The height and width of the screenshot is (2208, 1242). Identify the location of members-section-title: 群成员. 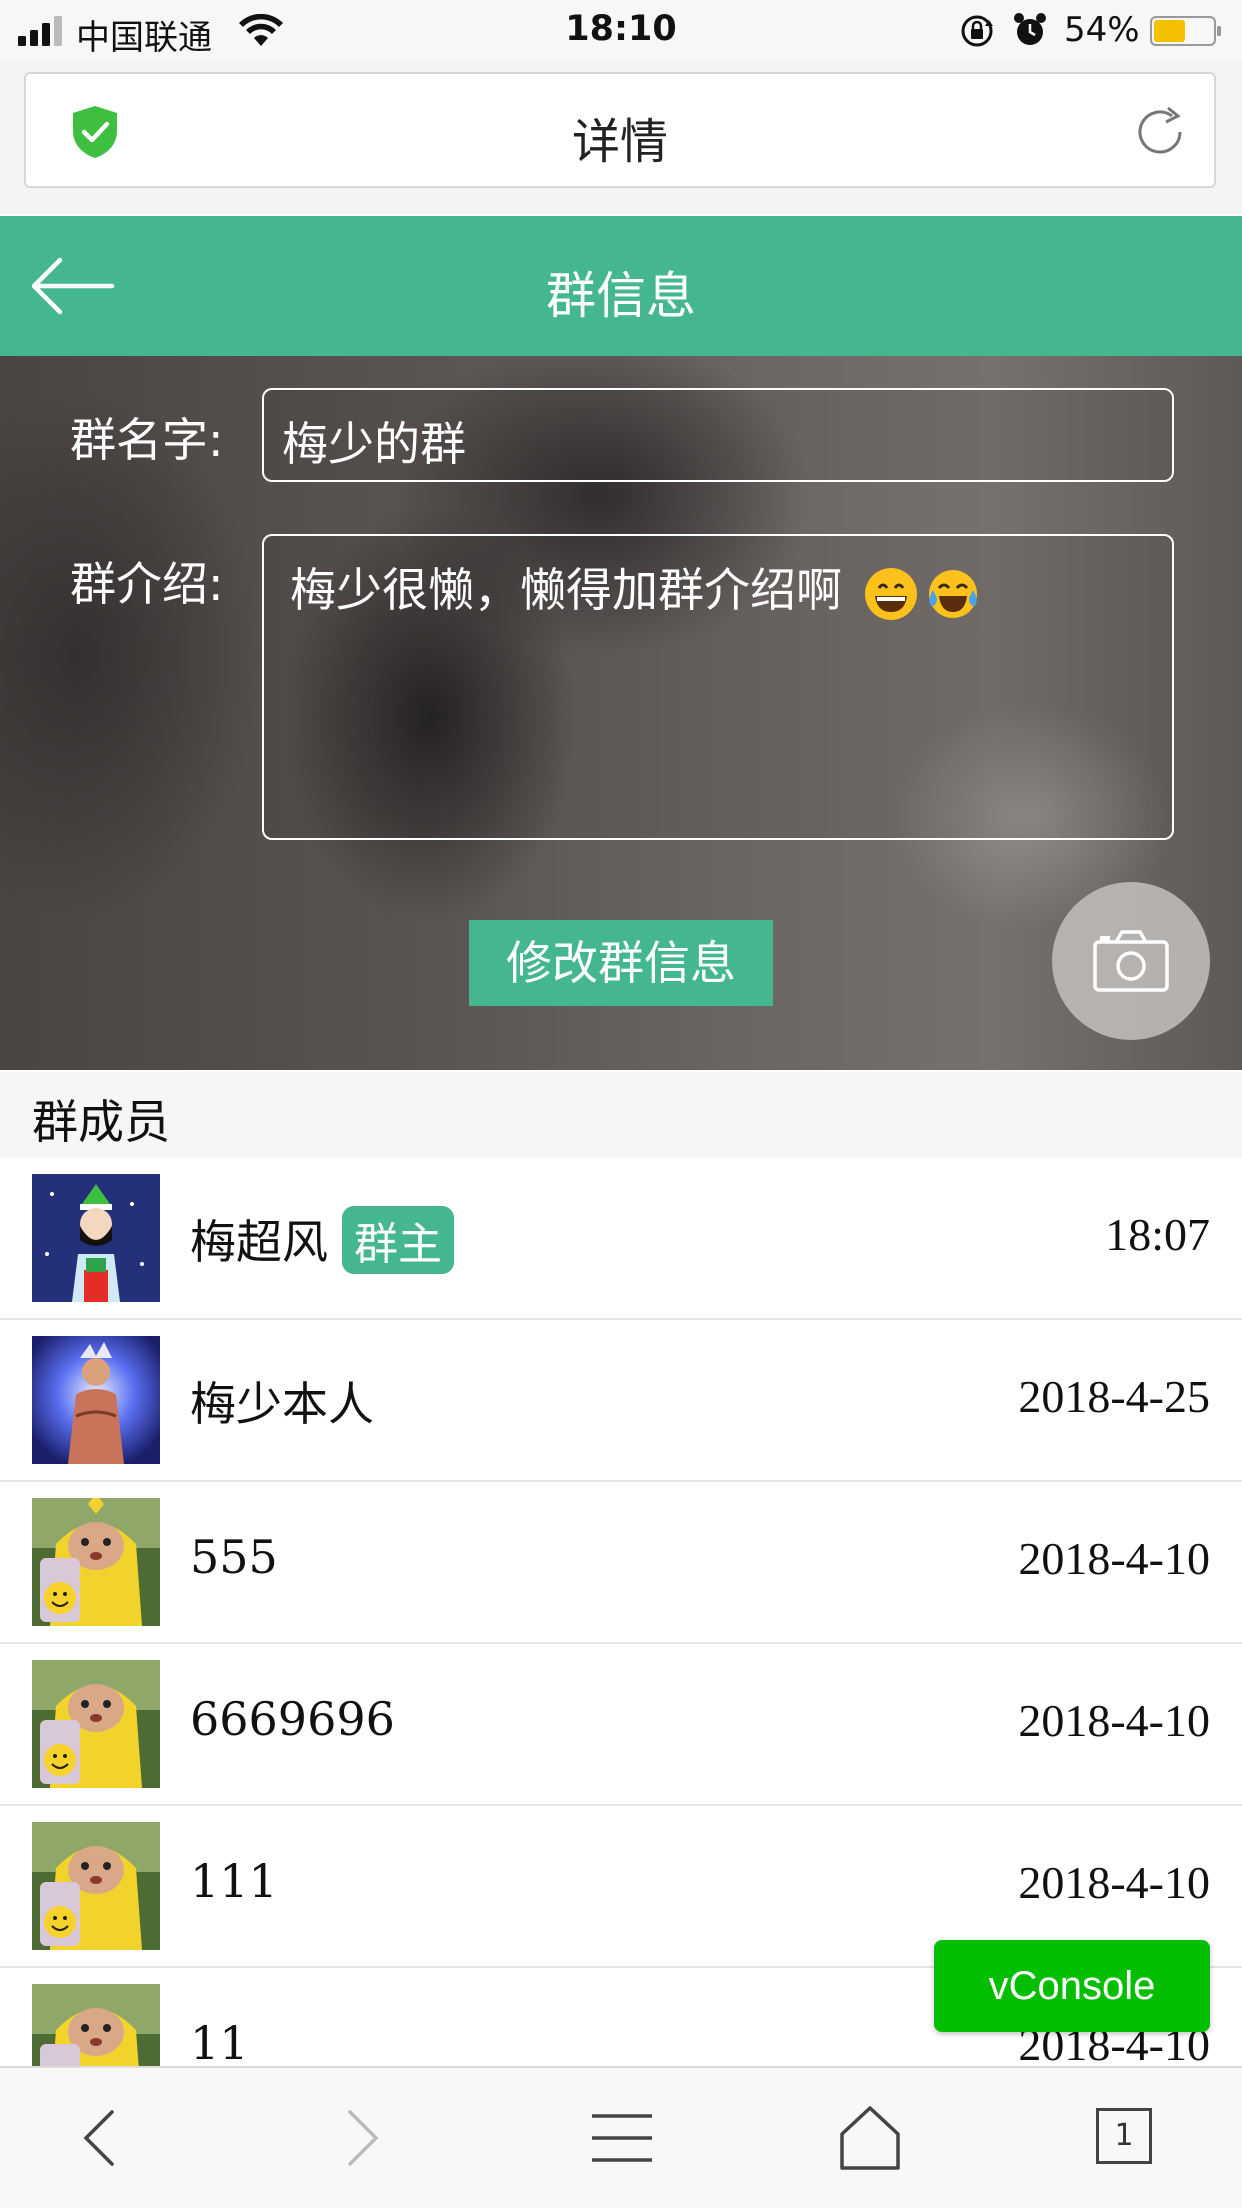
(101, 1122).